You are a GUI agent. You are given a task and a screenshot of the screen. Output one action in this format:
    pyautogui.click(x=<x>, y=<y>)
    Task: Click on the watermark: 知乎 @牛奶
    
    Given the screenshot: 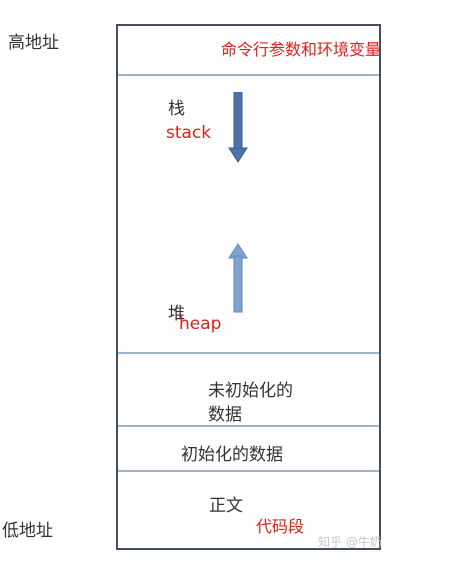 What is the action you would take?
    pyautogui.click(x=350, y=542)
    